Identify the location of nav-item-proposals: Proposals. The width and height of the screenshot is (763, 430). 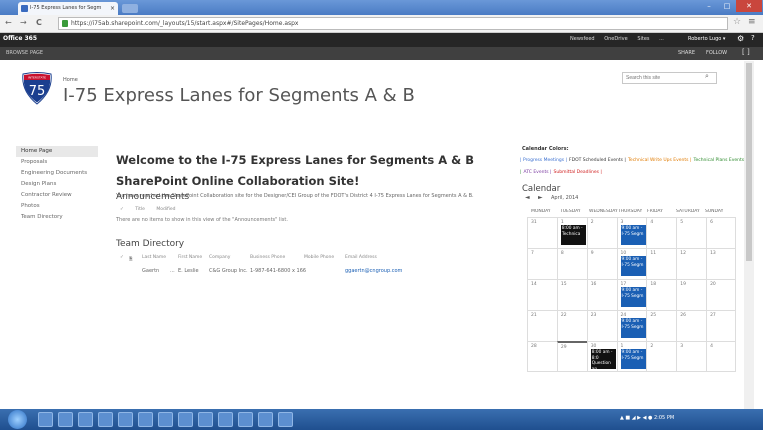
(60, 162).